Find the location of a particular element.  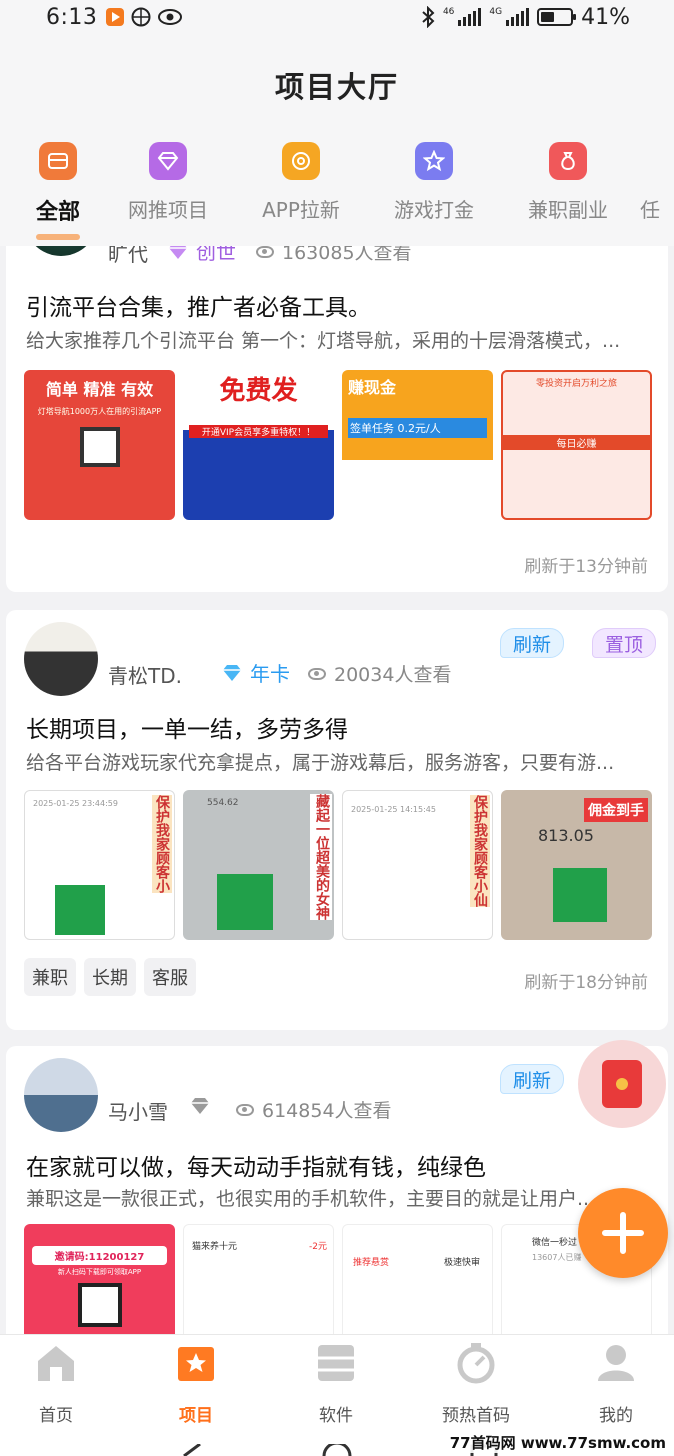

tab-task-label: 任 is located at coordinates (650, 210).